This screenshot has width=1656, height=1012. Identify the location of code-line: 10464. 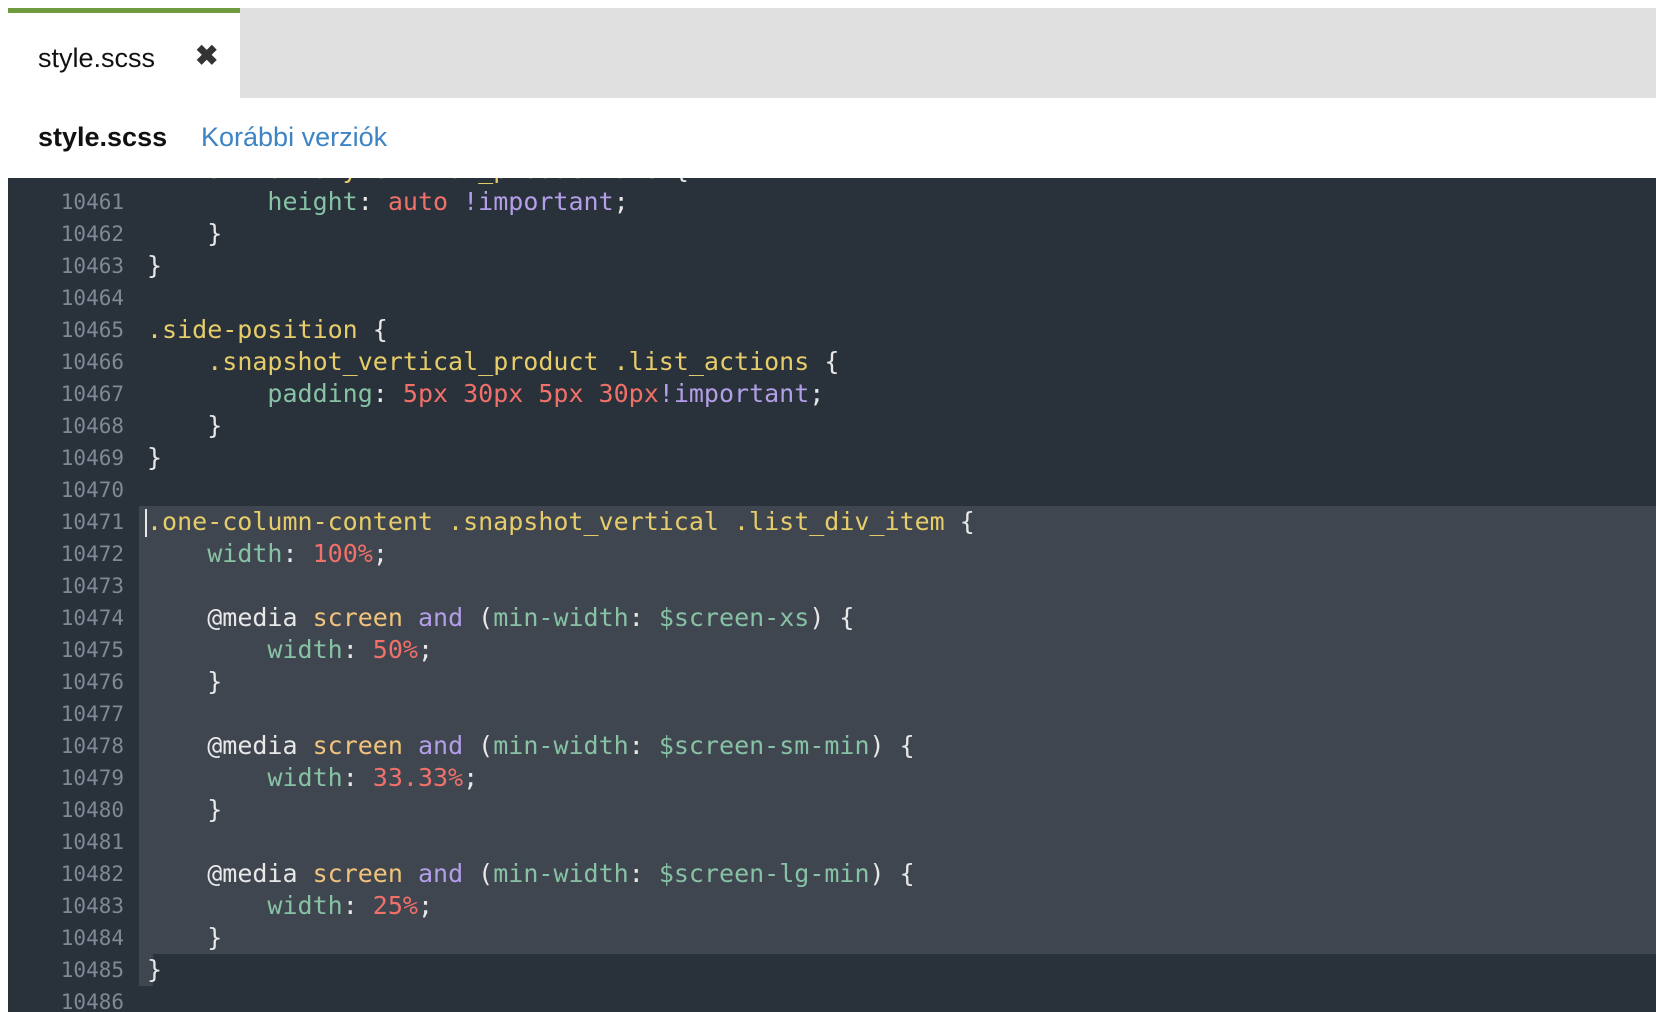
(832, 298).